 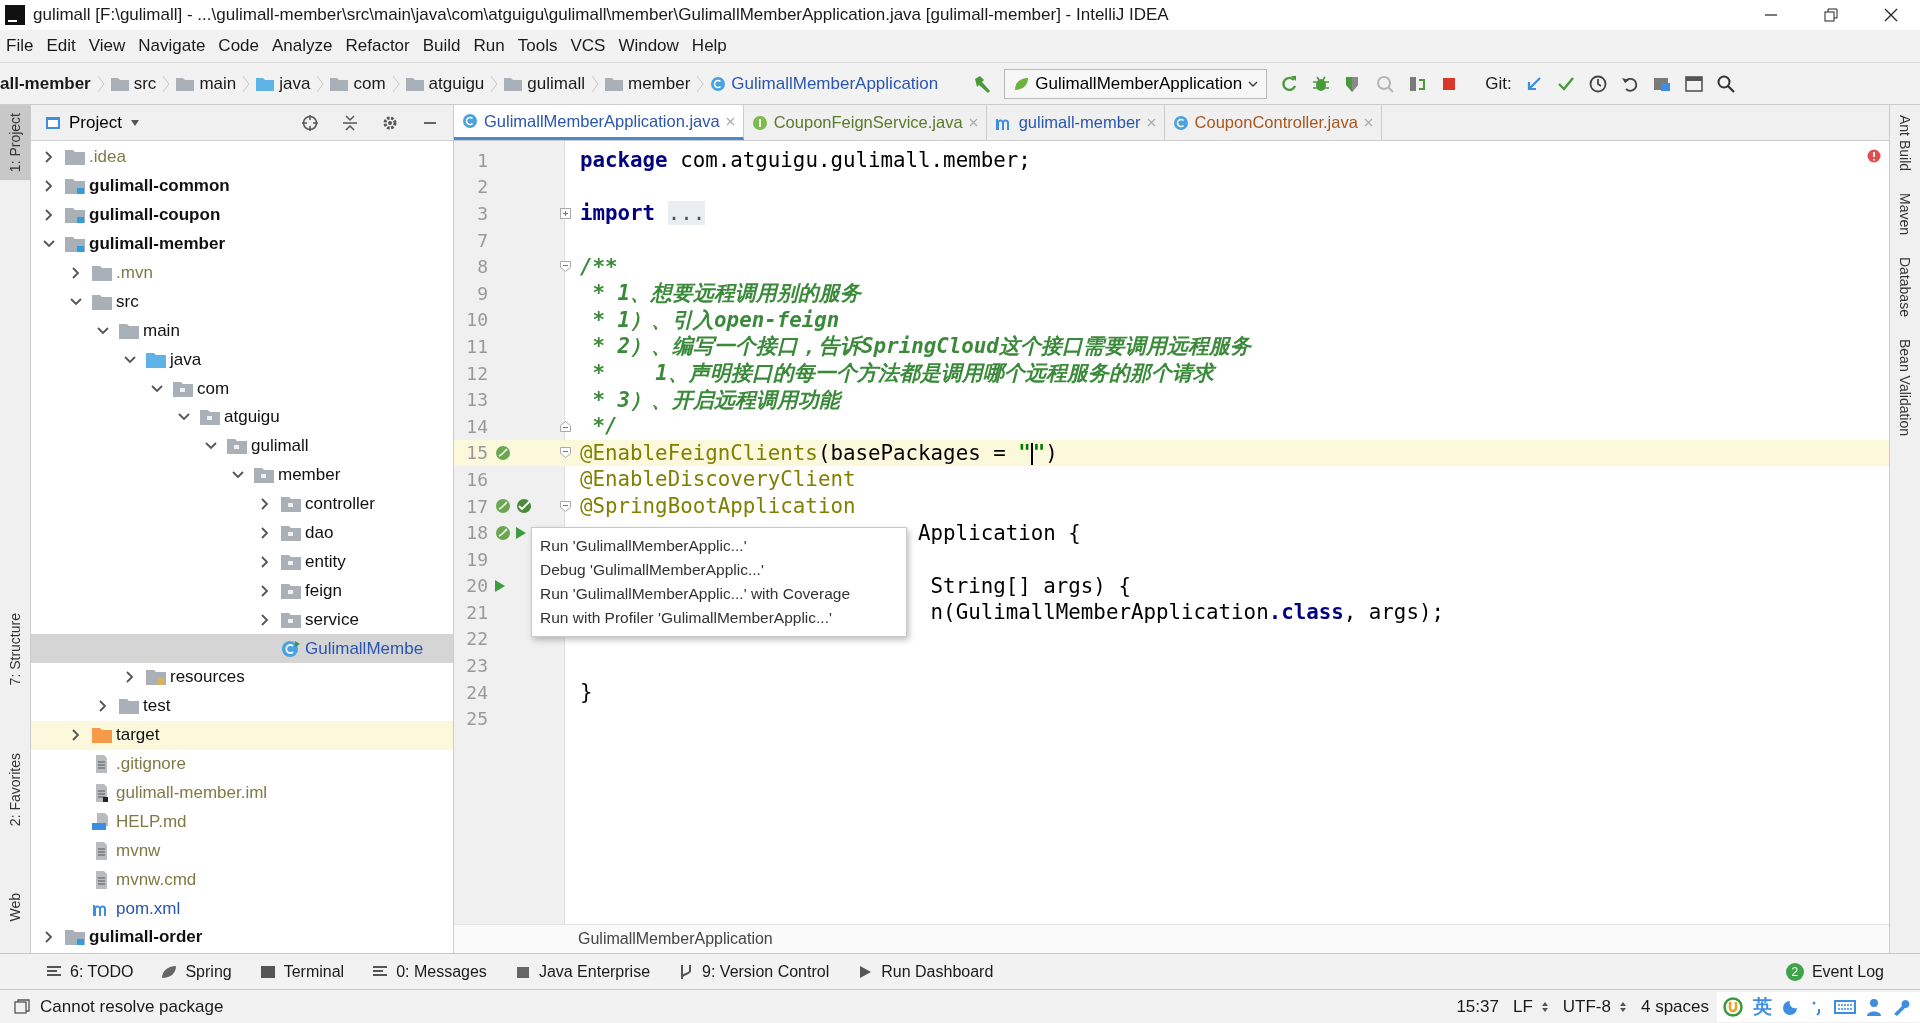 What do you see at coordinates (242, 273) in the screenshot?
I see `tree-item: .mvn` at bounding box center [242, 273].